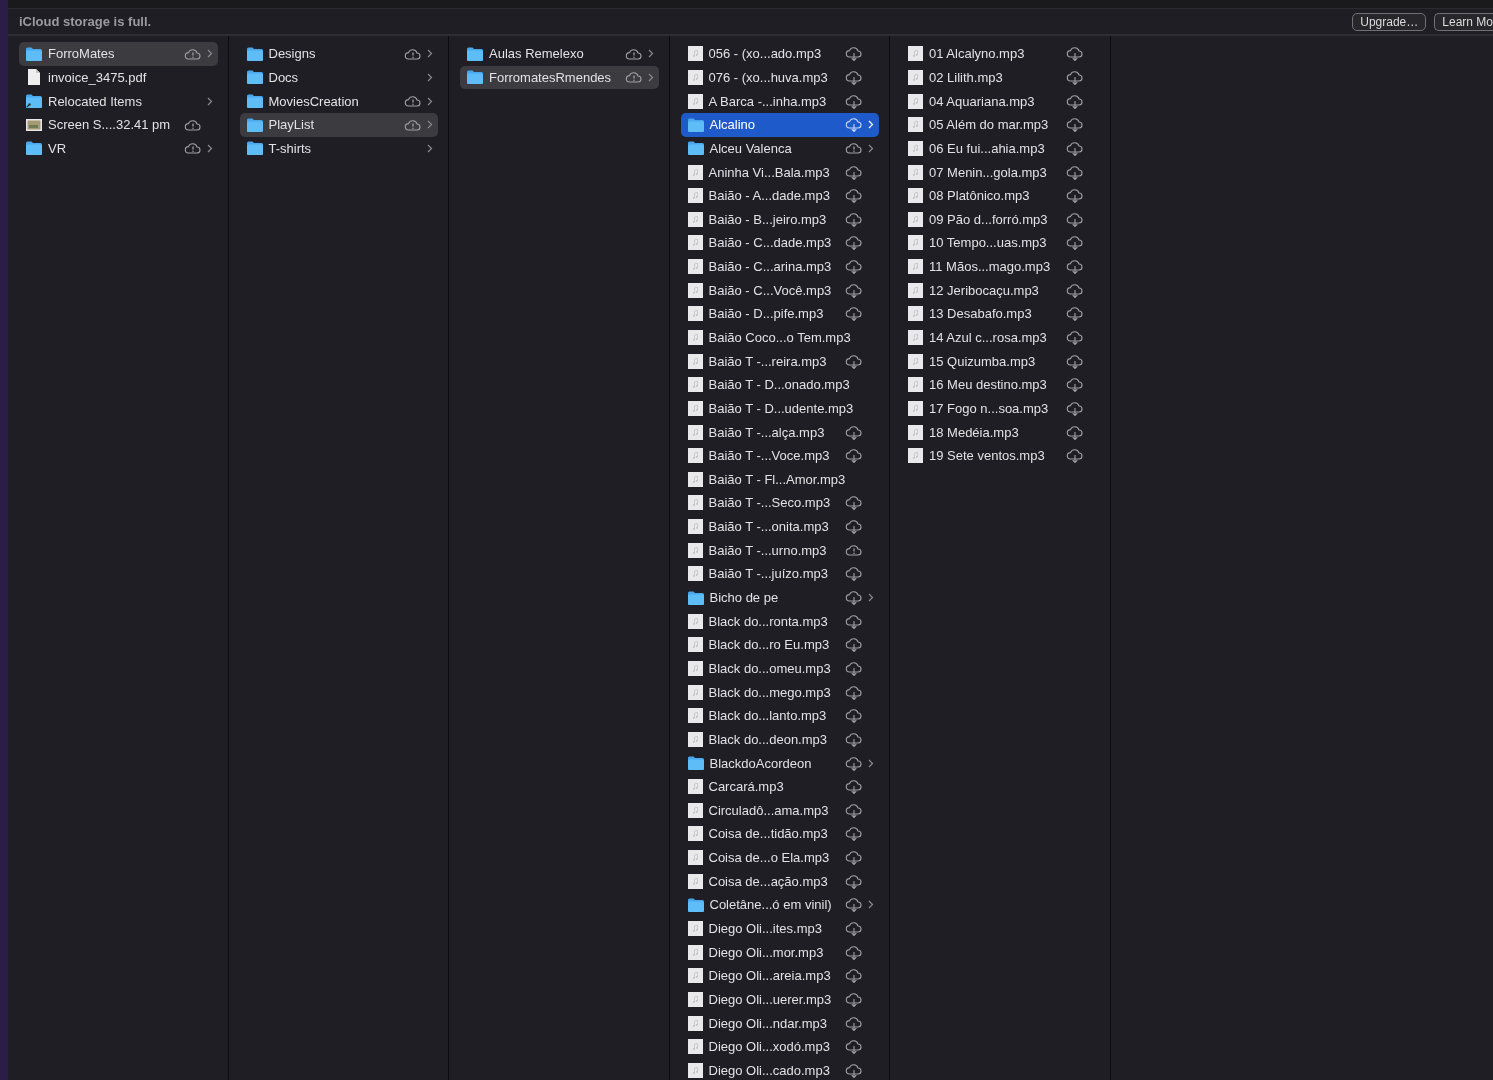 Image resolution: width=1493 pixels, height=1080 pixels. I want to click on file-row: Diego Oli...xodó.mp3, so click(779, 1046).